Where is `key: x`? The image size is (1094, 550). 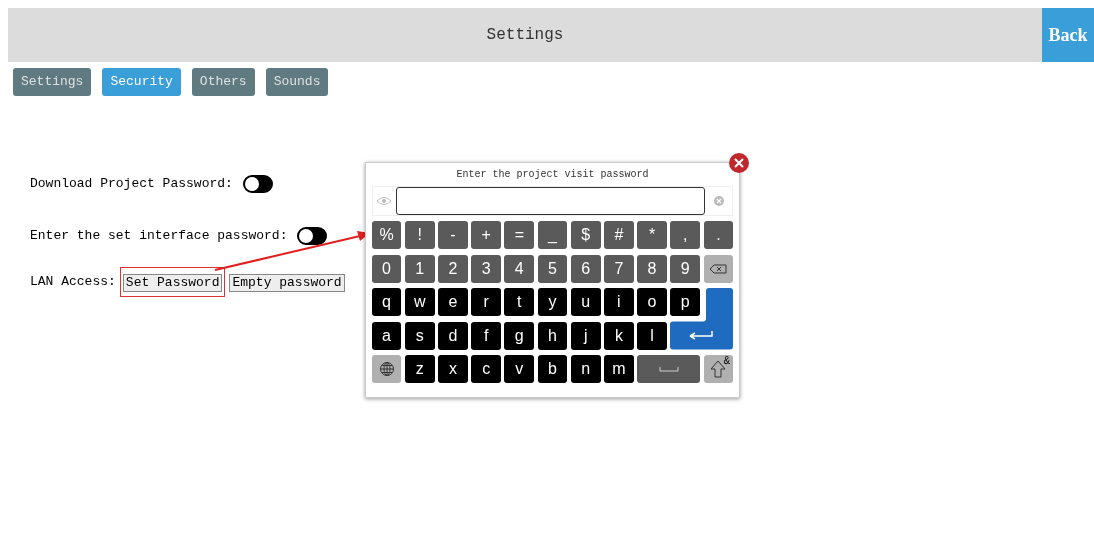
key: x is located at coordinates (453, 369).